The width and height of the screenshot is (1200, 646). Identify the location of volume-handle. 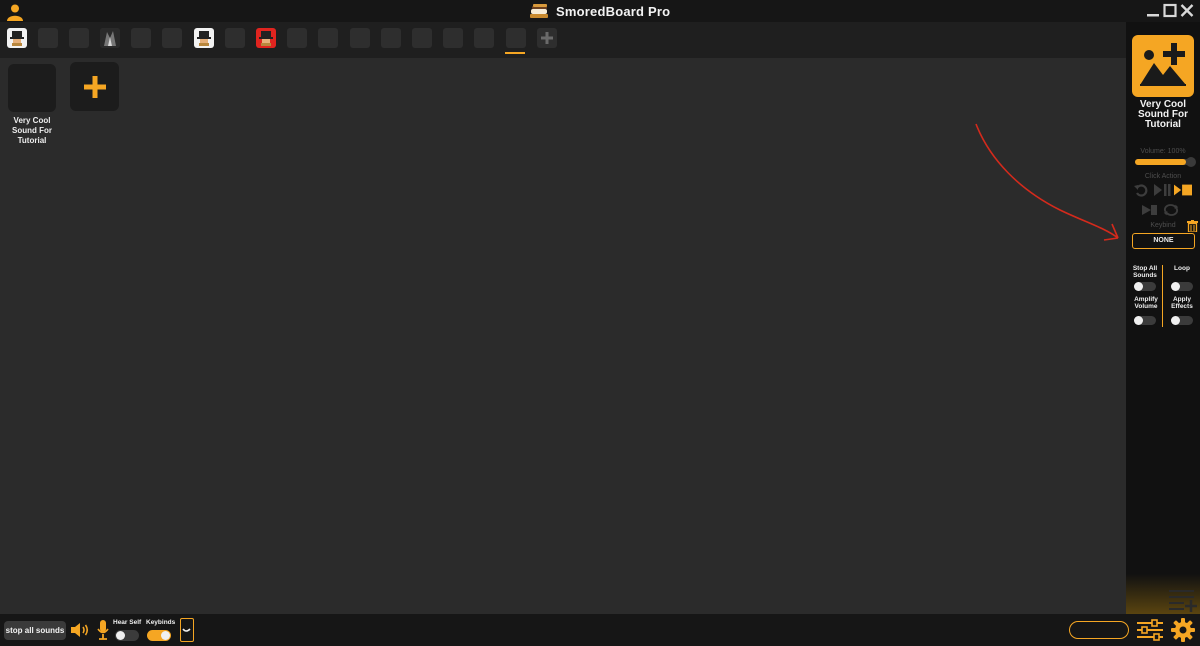
(1191, 162).